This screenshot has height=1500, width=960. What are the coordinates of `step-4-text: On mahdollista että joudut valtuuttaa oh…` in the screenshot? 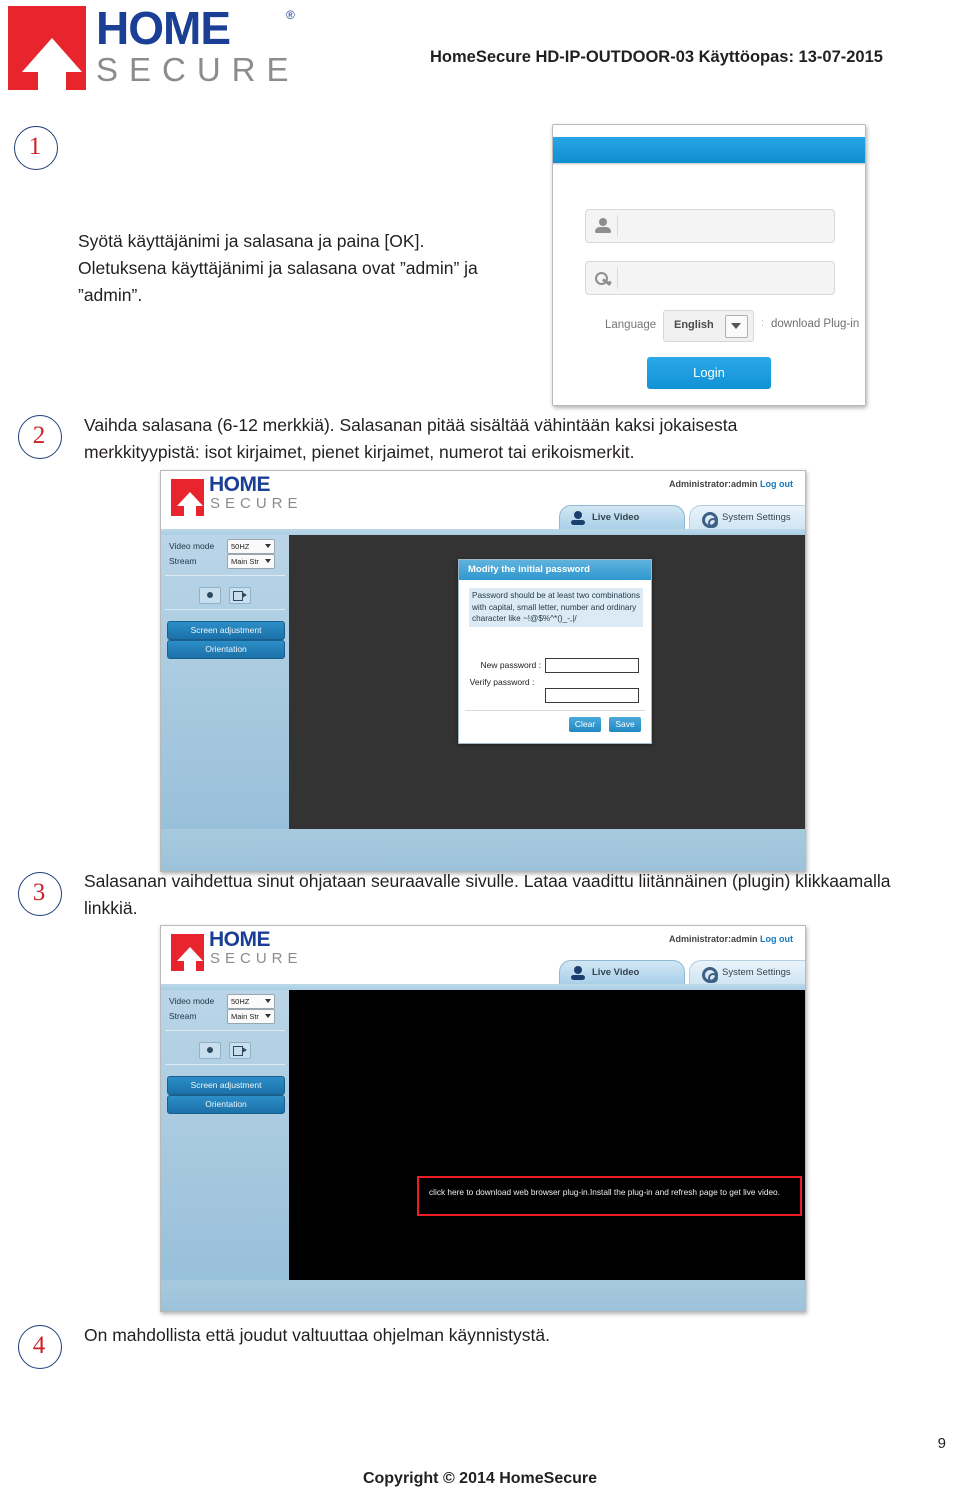 It's located at (317, 1335).